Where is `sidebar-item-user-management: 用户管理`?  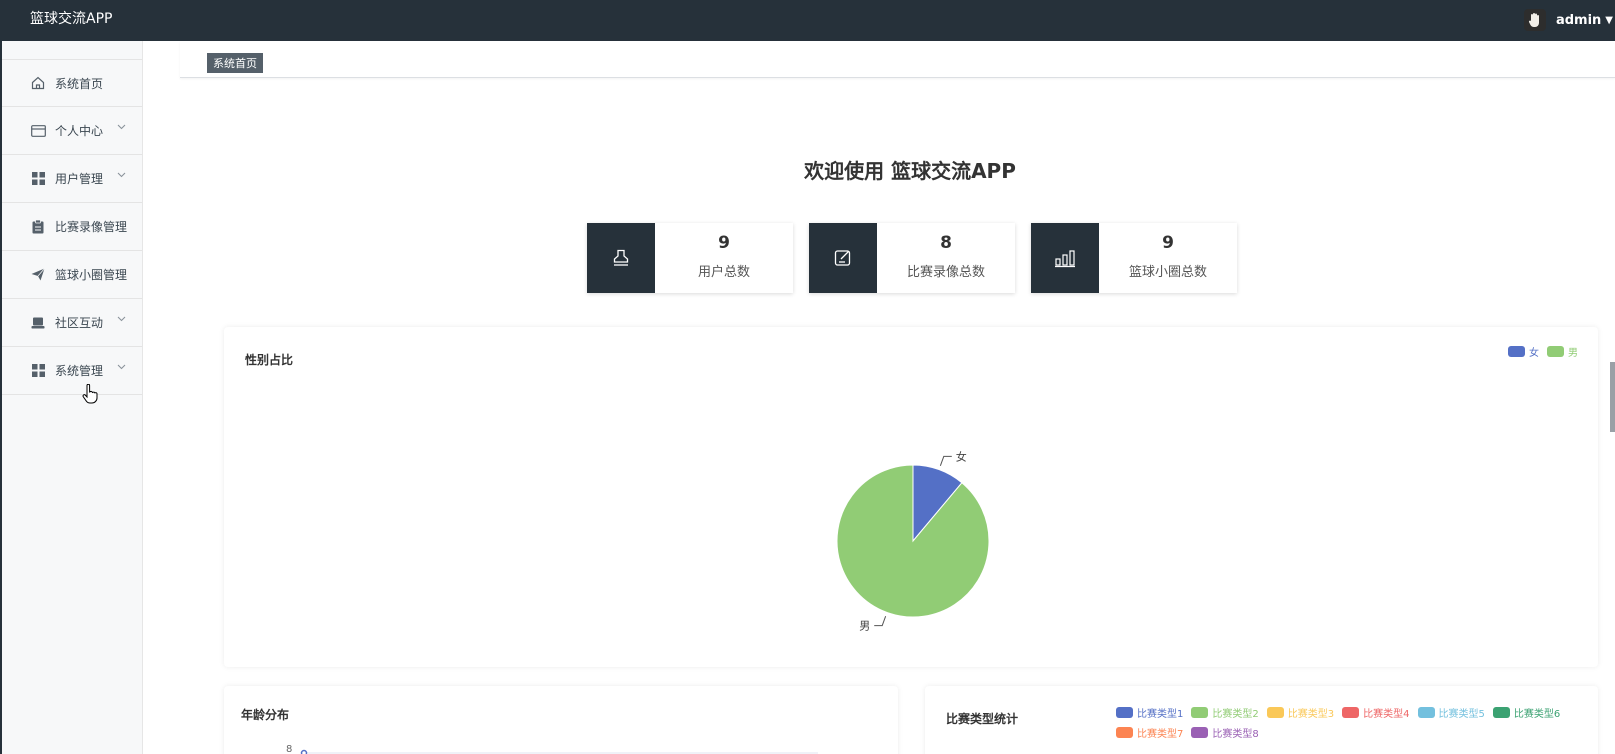 sidebar-item-user-management: 用户管理 is located at coordinates (72, 179).